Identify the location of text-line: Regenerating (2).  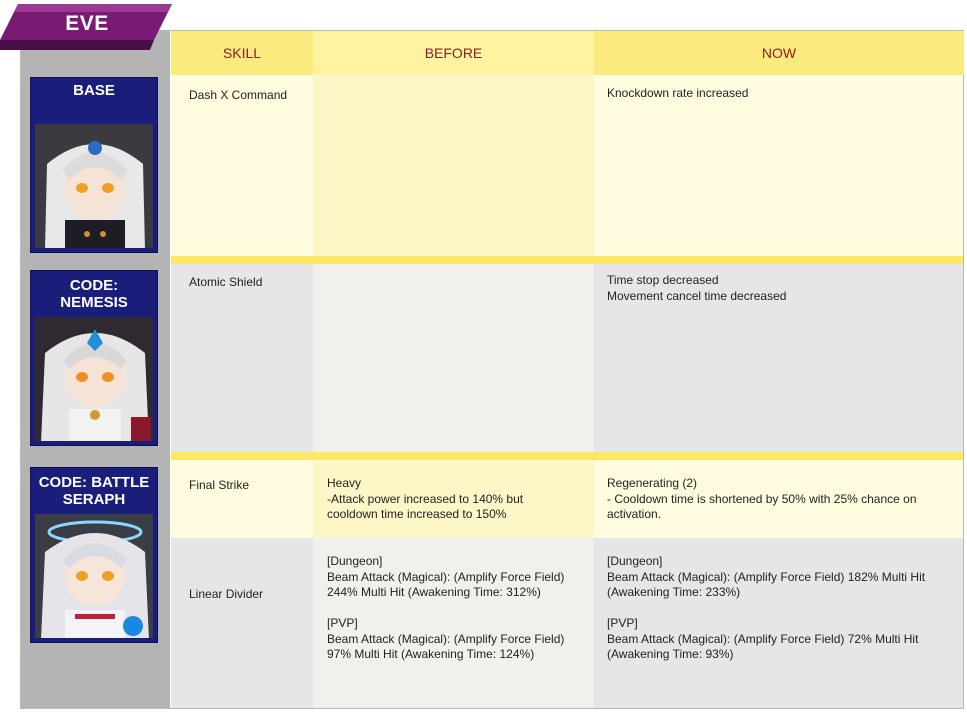
(652, 483).